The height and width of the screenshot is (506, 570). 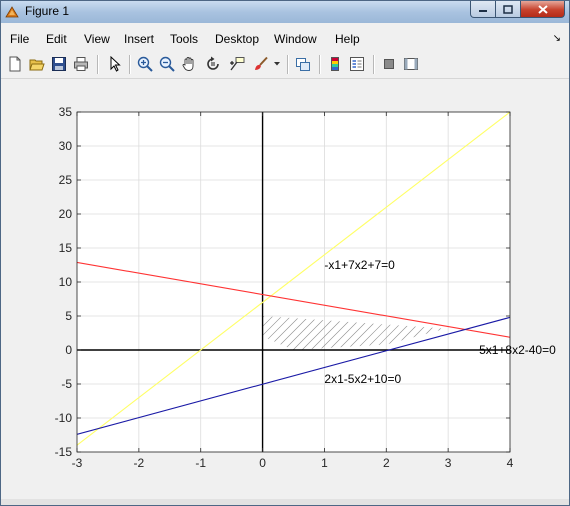 I want to click on menu-insert: Insert, so click(x=139, y=39).